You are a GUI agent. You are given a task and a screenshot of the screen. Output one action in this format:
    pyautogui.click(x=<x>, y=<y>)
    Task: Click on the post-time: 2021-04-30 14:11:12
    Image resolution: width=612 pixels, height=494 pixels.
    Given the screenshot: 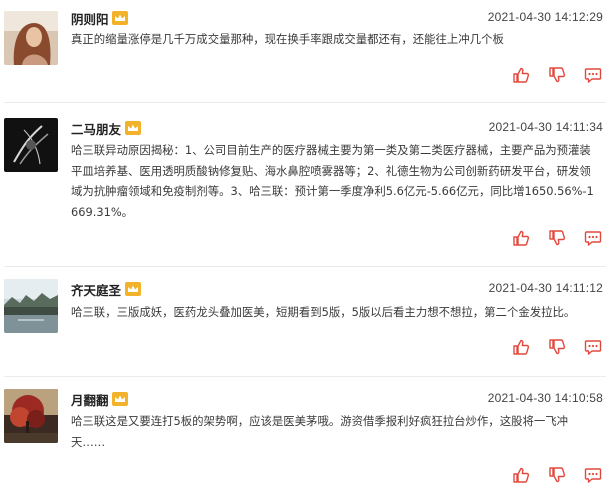 What is the action you would take?
    pyautogui.click(x=545, y=288)
    